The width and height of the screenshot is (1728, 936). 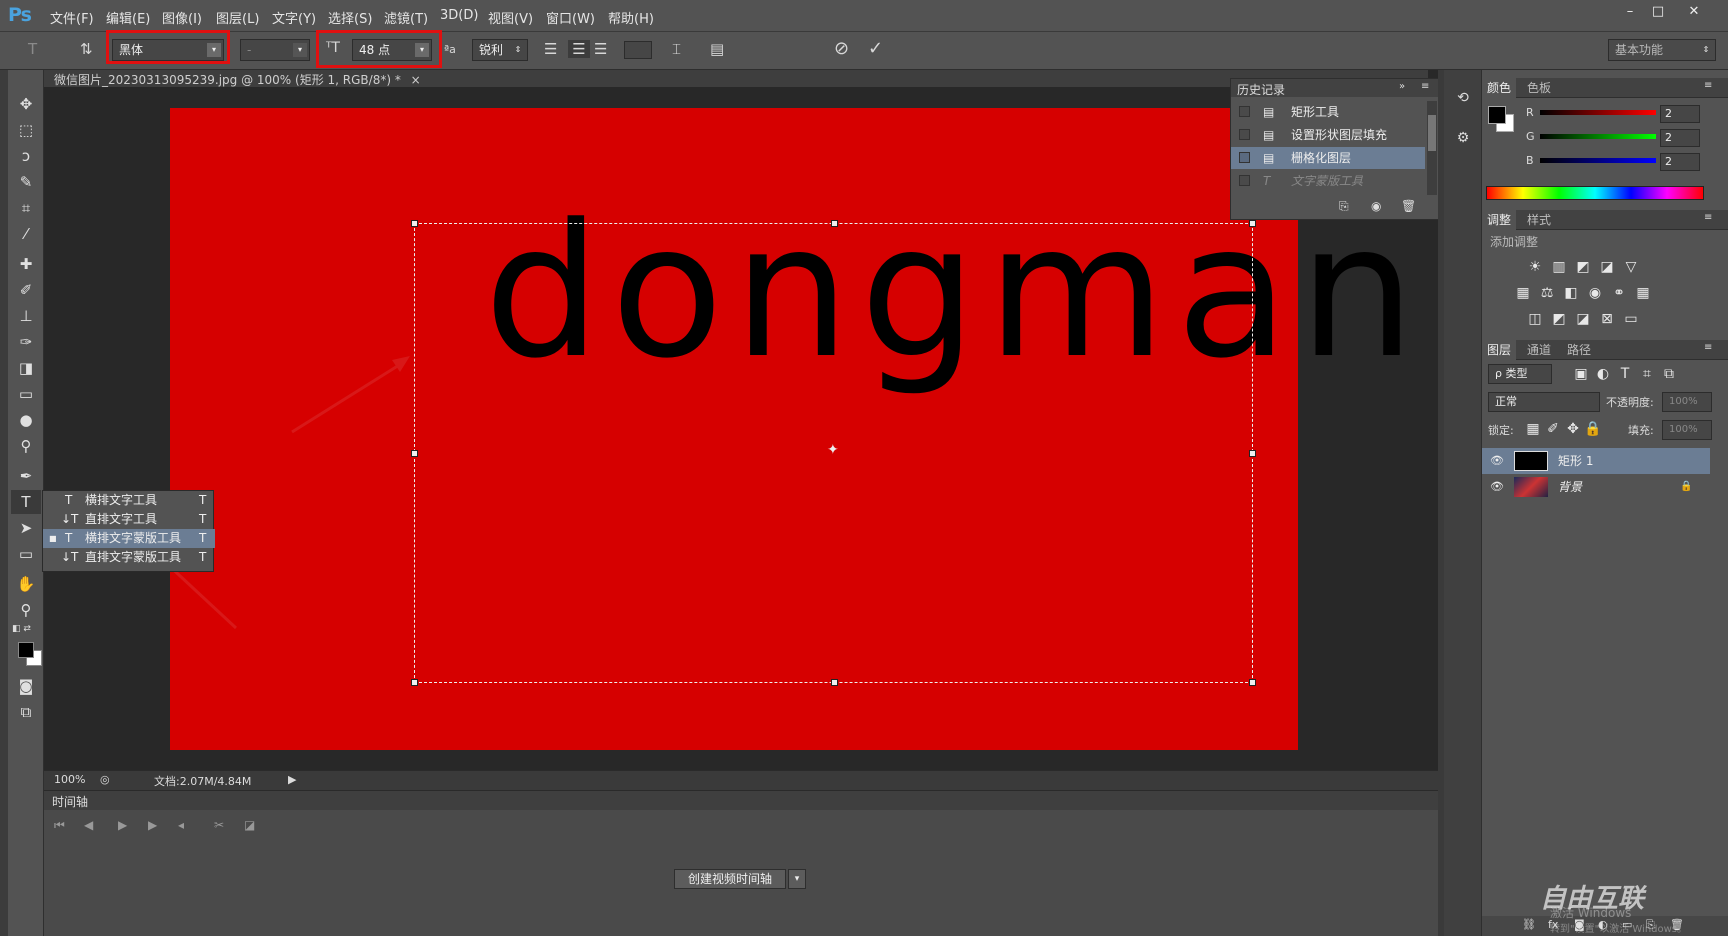 I want to click on history-item-active: ▤ 栅格化图层, so click(x=1328, y=158).